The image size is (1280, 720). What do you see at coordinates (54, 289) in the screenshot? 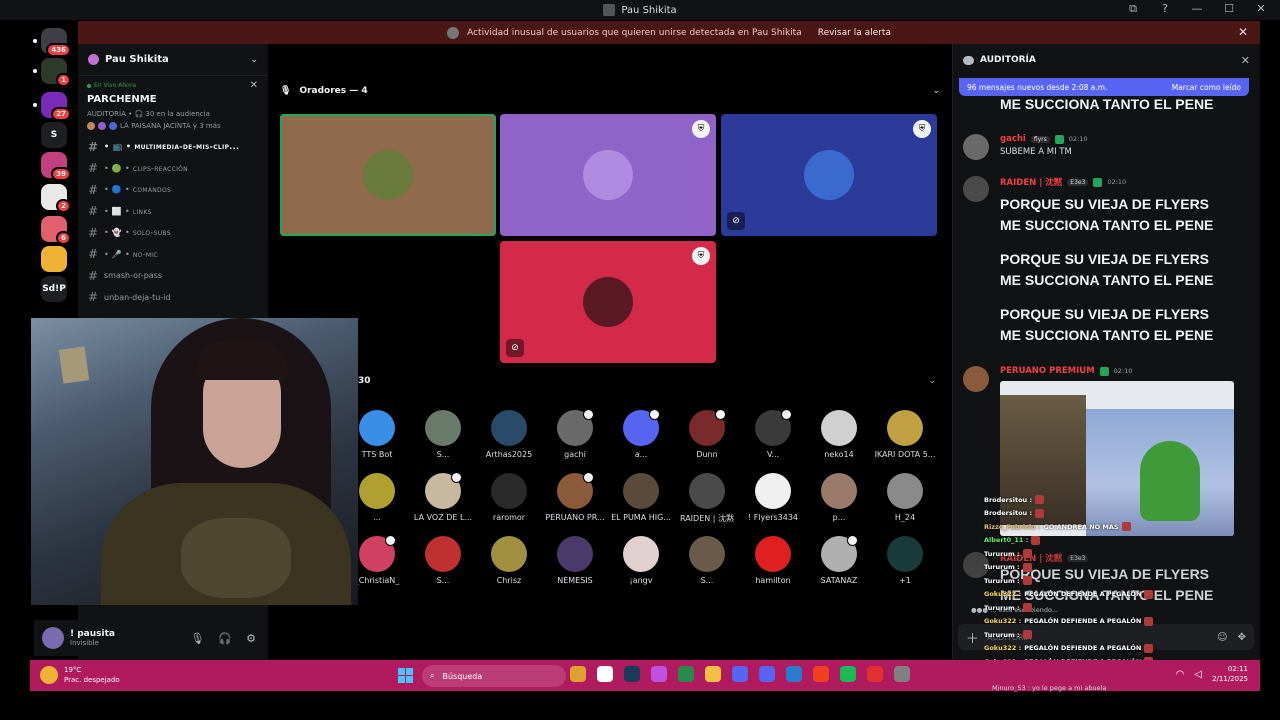
I see `server-icon: Sd!P` at bounding box center [54, 289].